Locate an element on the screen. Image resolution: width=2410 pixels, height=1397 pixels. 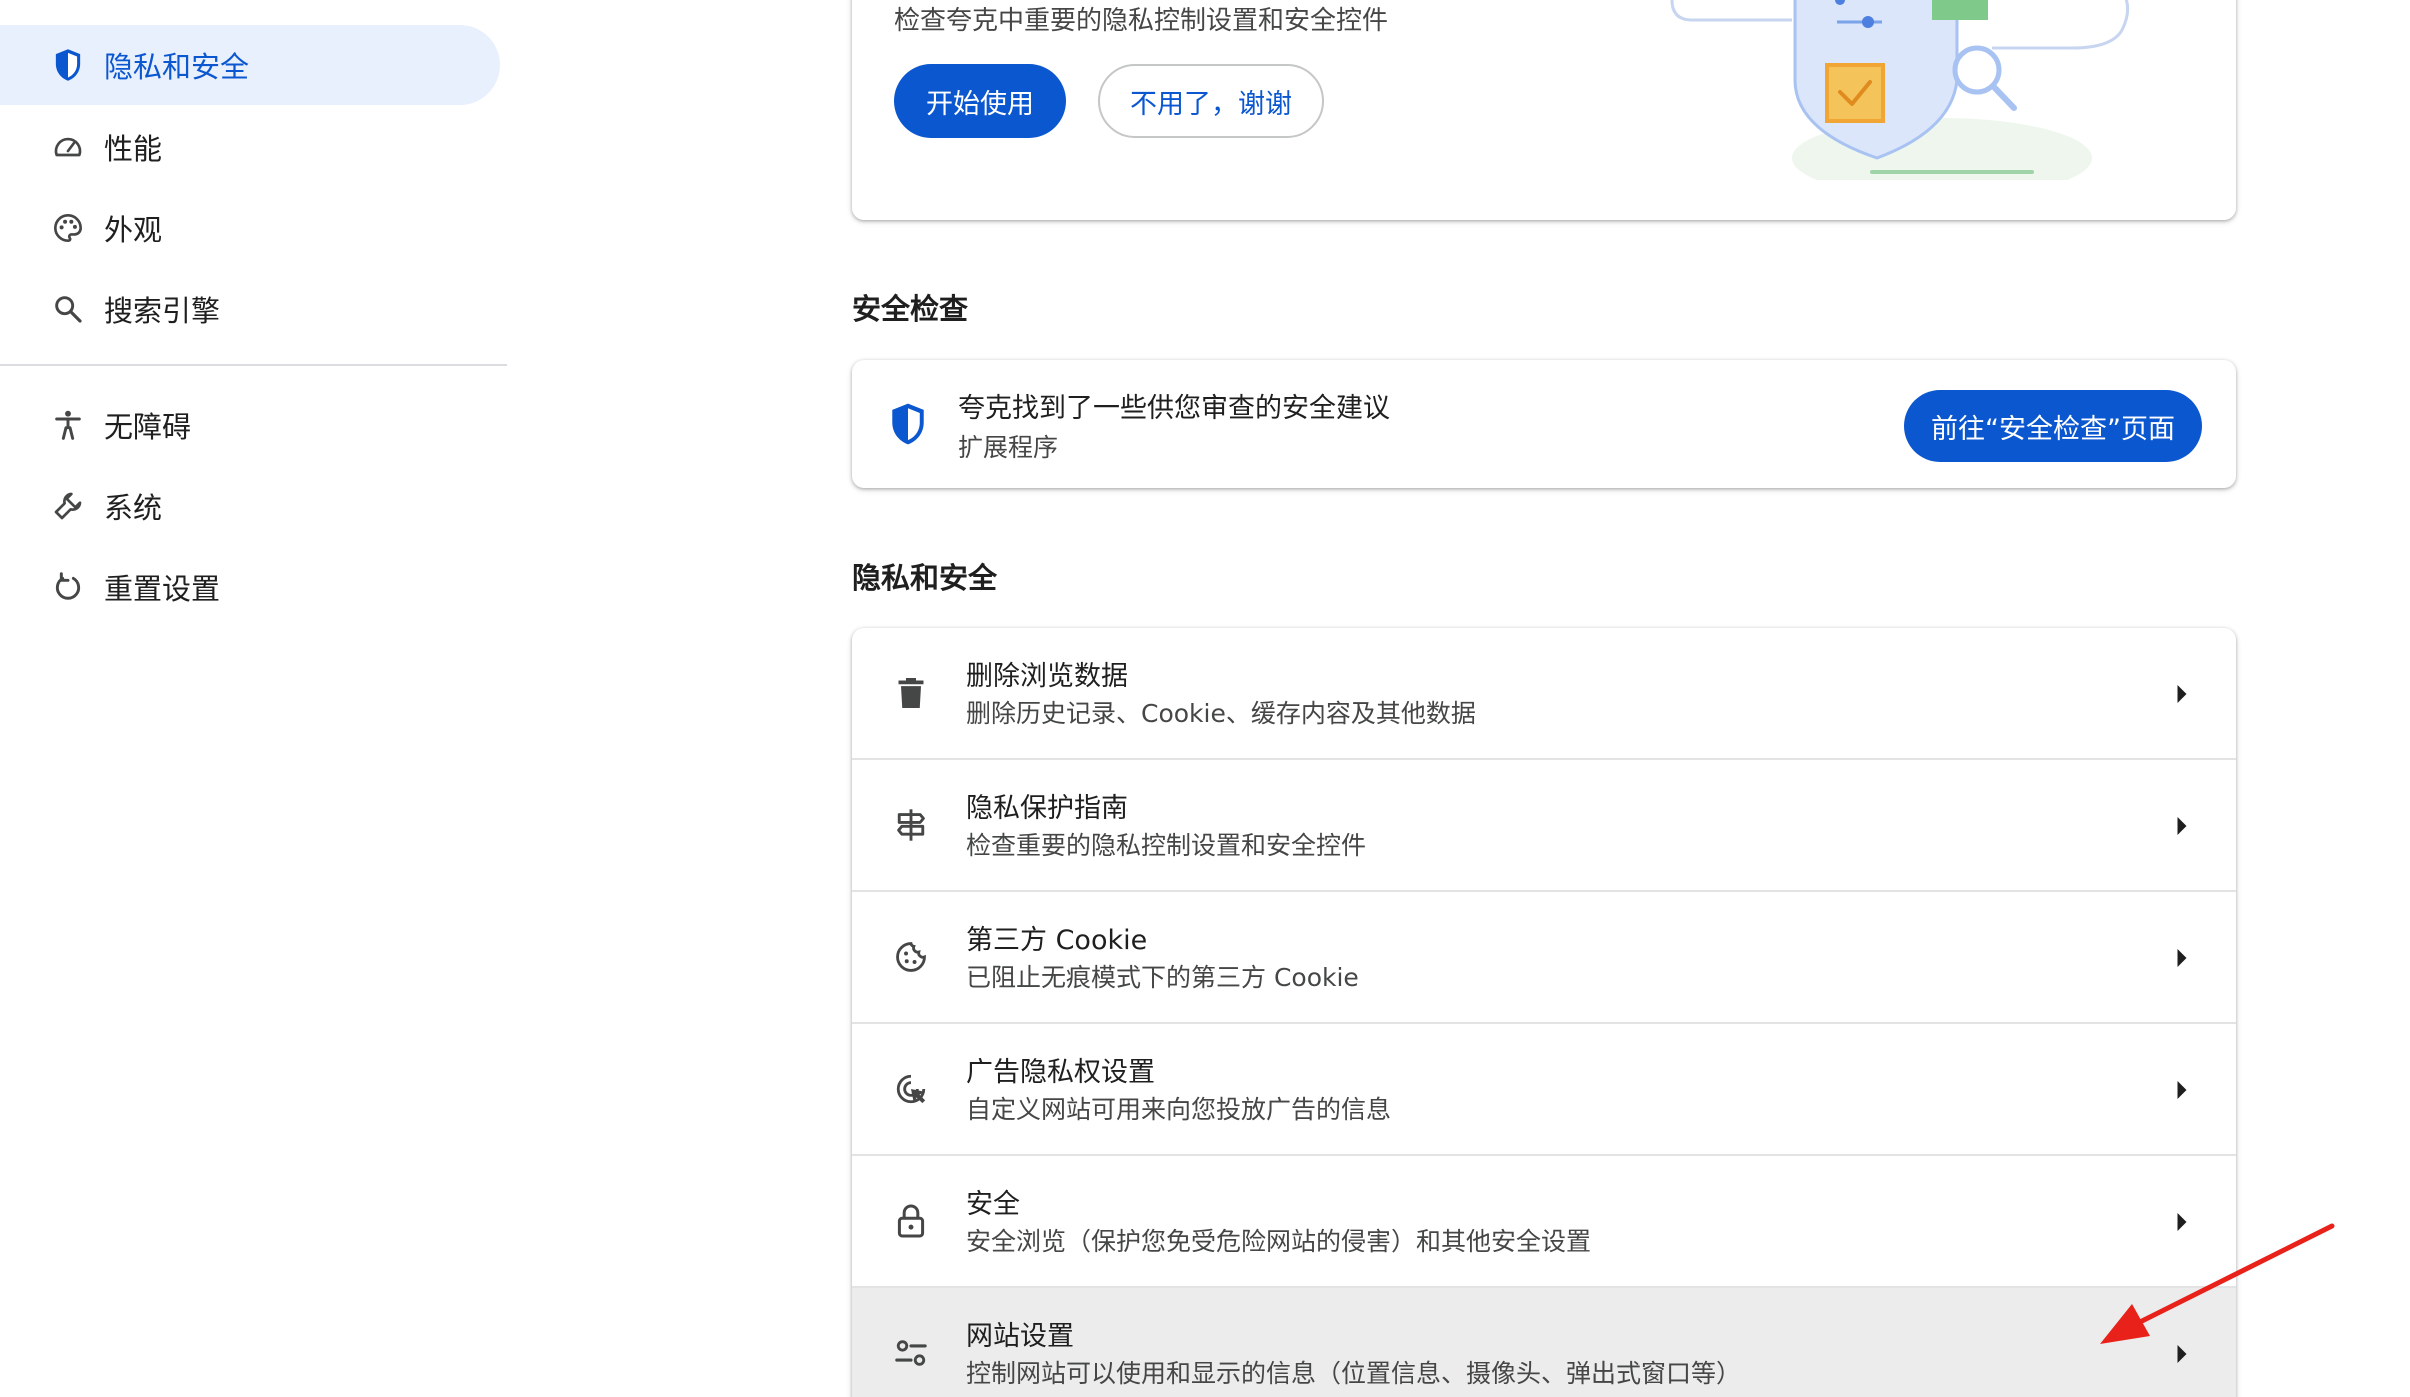
trash-icon is located at coordinates (911, 693).